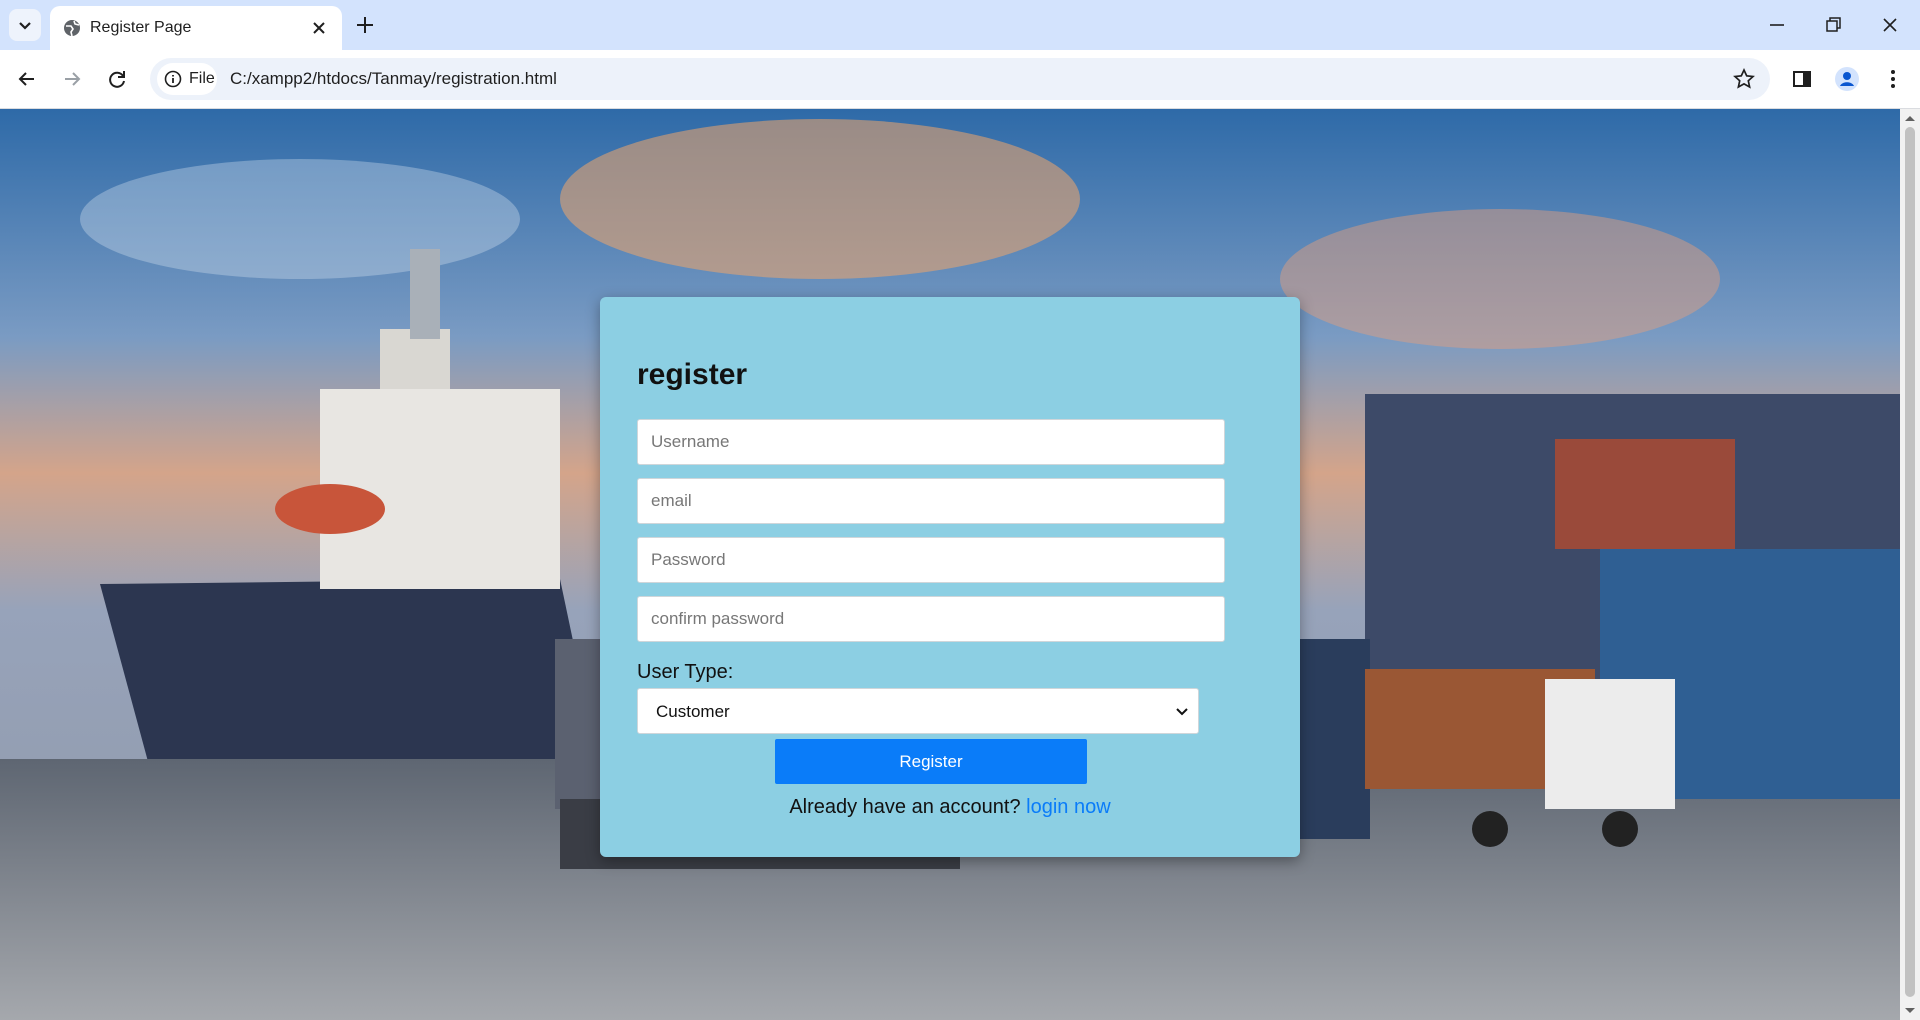 The height and width of the screenshot is (1020, 1920). Describe the element at coordinates (72, 28) in the screenshot. I see `globe-icon` at that location.